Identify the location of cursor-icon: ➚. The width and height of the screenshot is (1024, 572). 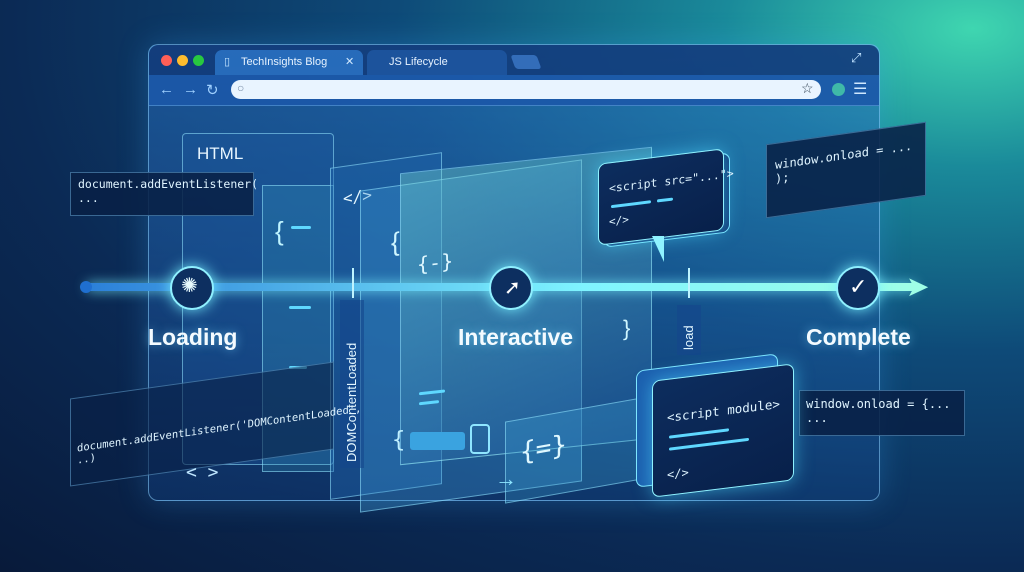
(512, 288).